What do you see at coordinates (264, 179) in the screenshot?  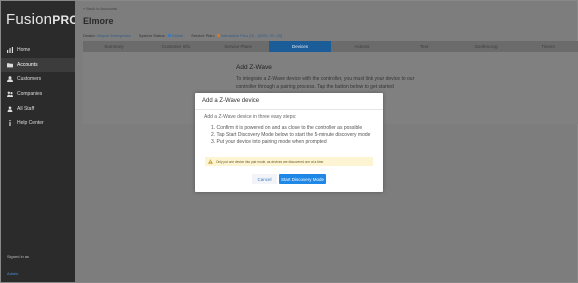 I see `cancel-button: Cancel` at bounding box center [264, 179].